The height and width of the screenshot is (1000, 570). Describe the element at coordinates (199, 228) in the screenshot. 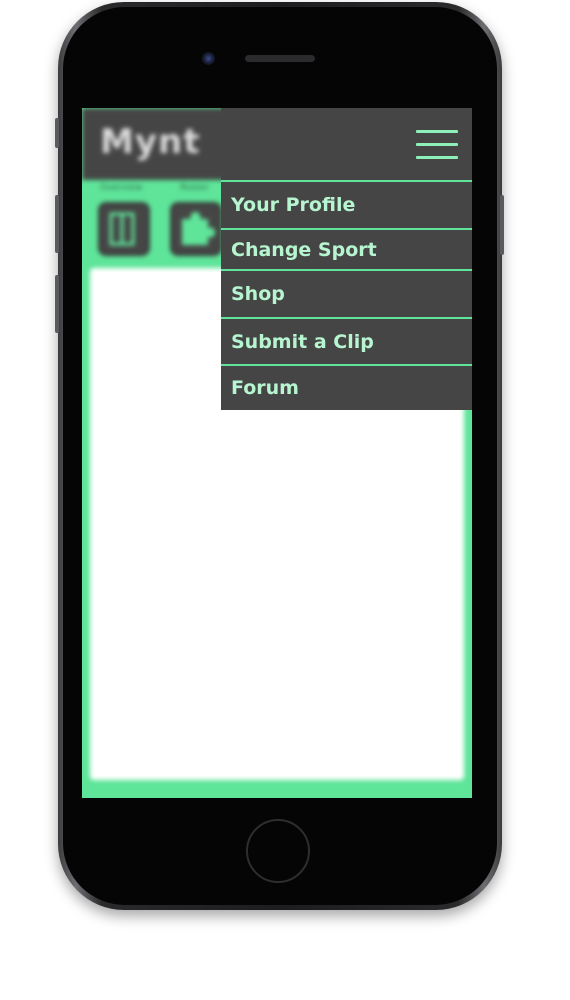

I see `puzzle-icon` at that location.